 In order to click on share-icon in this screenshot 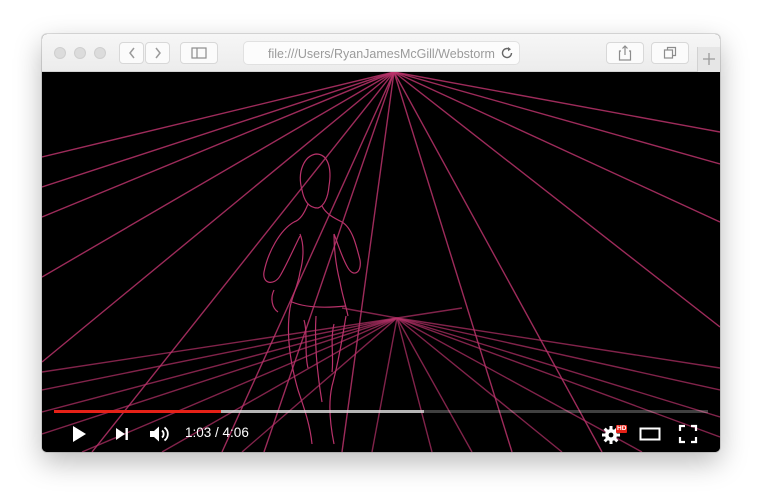, I will do `click(625, 53)`.